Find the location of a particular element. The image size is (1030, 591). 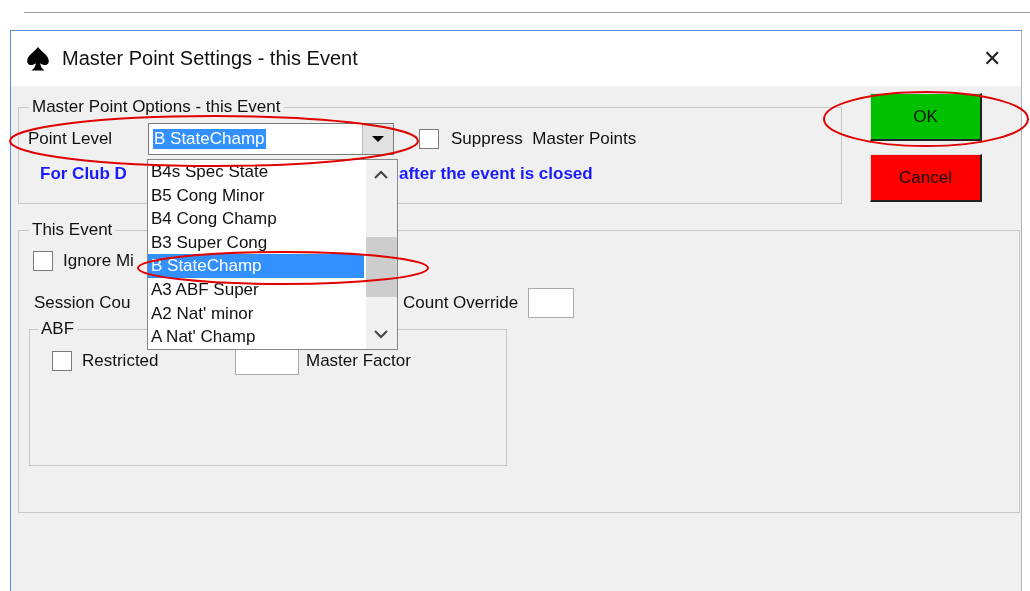

caret-icon is located at coordinates (378, 139).